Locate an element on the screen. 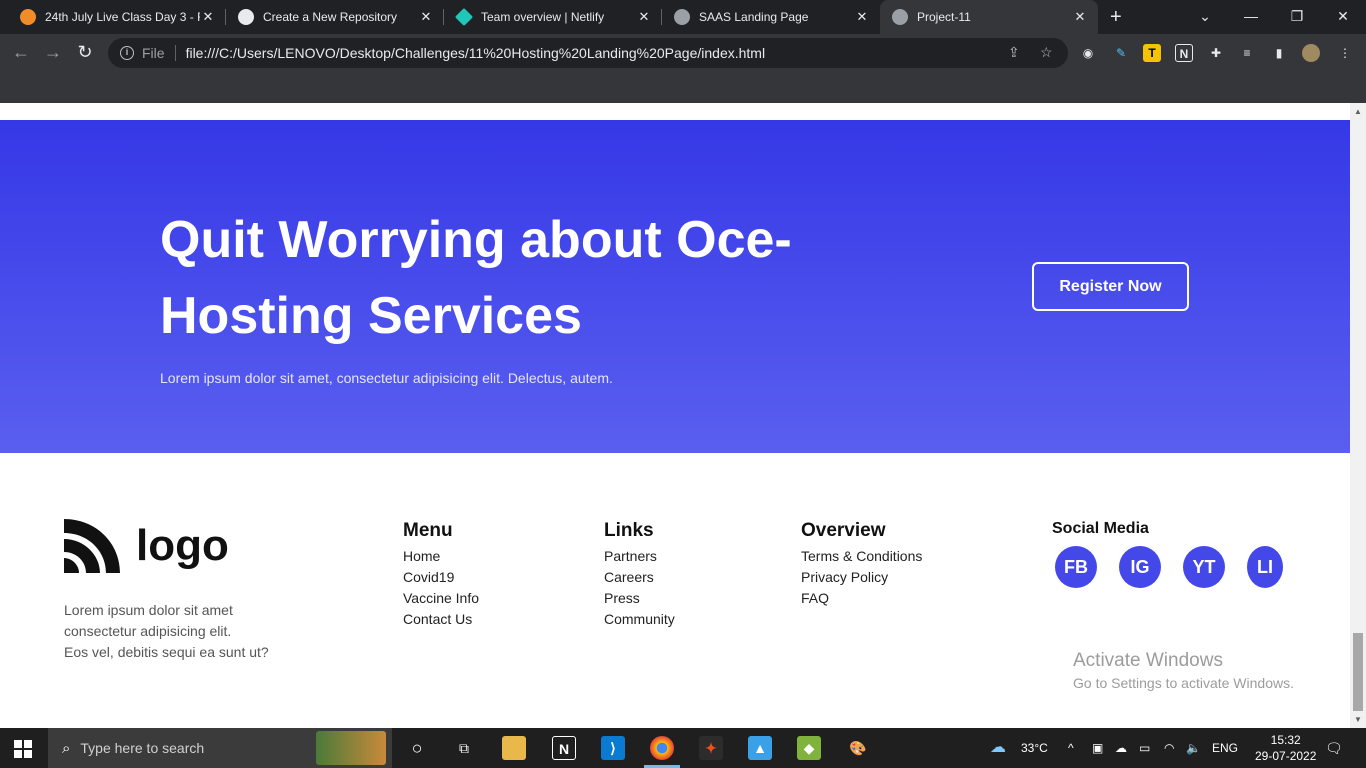 This screenshot has width=1366, height=768. vscode-icon: ⟩ is located at coordinates (613, 748).